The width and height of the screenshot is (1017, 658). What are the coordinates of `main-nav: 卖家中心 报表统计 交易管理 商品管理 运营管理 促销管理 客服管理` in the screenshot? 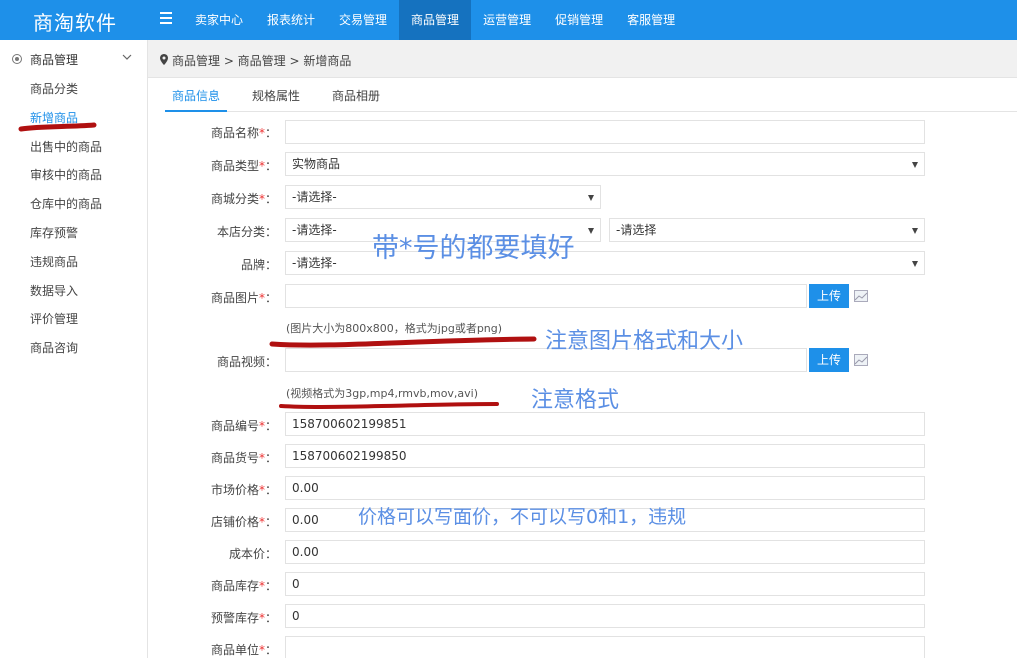 It's located at (435, 20).